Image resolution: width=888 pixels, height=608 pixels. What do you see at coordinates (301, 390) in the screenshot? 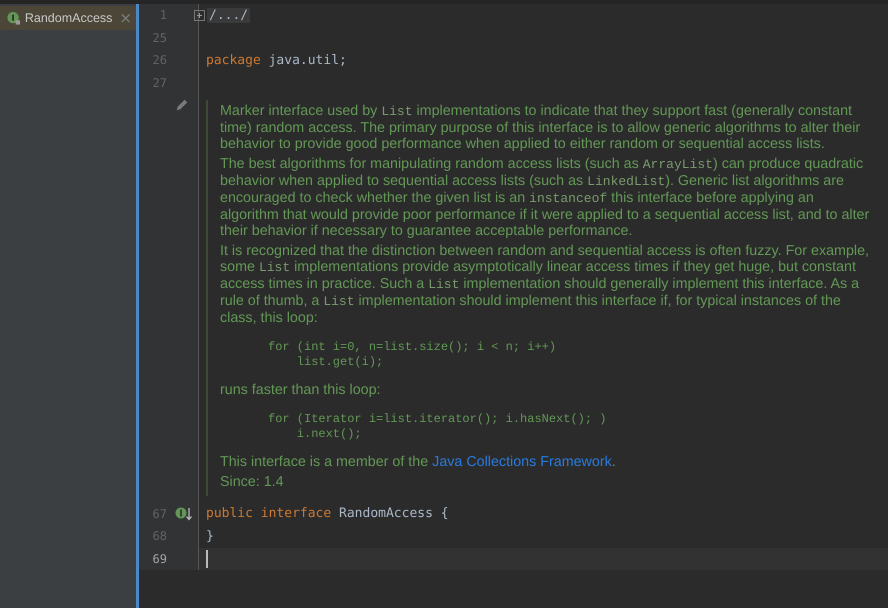
I see `doc-paragraph: runs faster than this loop:` at bounding box center [301, 390].